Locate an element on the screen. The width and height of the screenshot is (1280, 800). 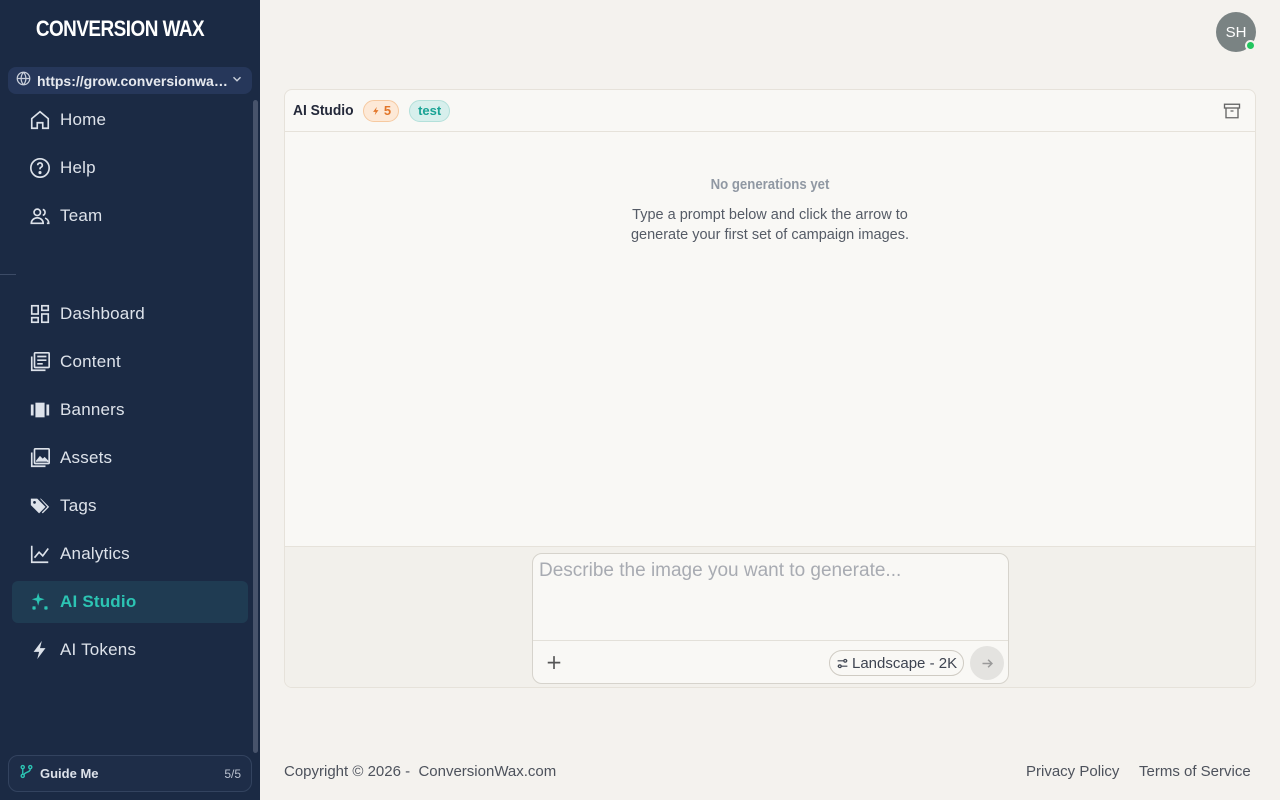
empty-state-title: No generations yet is located at coordinates (770, 184).